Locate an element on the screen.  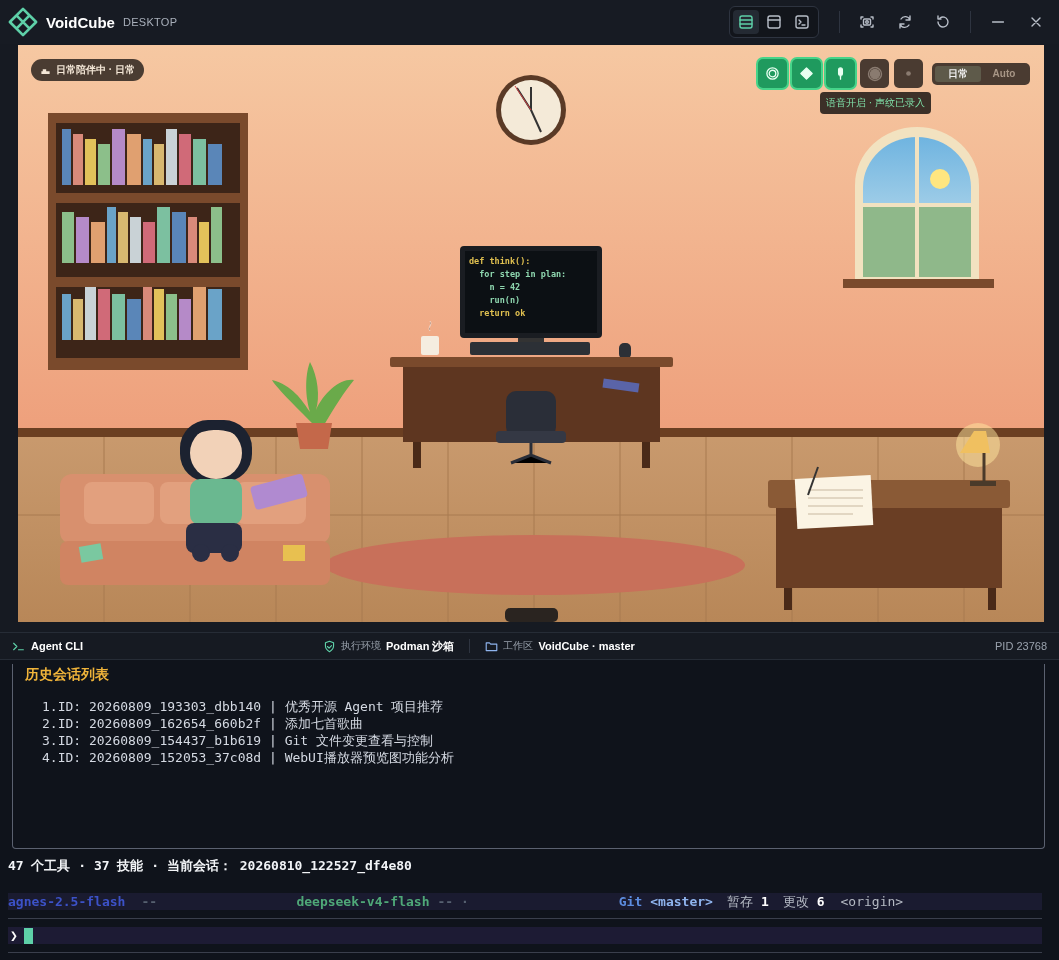
rings-icon is located at coordinates (772, 73).